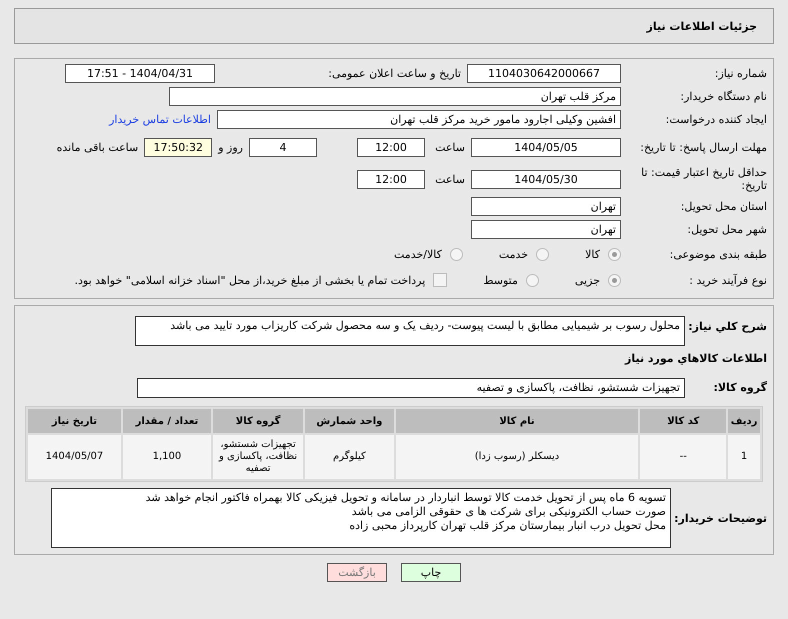 This screenshot has height=619, width=788. I want to click on field-label: شماره نیاز:, so click(740, 73).